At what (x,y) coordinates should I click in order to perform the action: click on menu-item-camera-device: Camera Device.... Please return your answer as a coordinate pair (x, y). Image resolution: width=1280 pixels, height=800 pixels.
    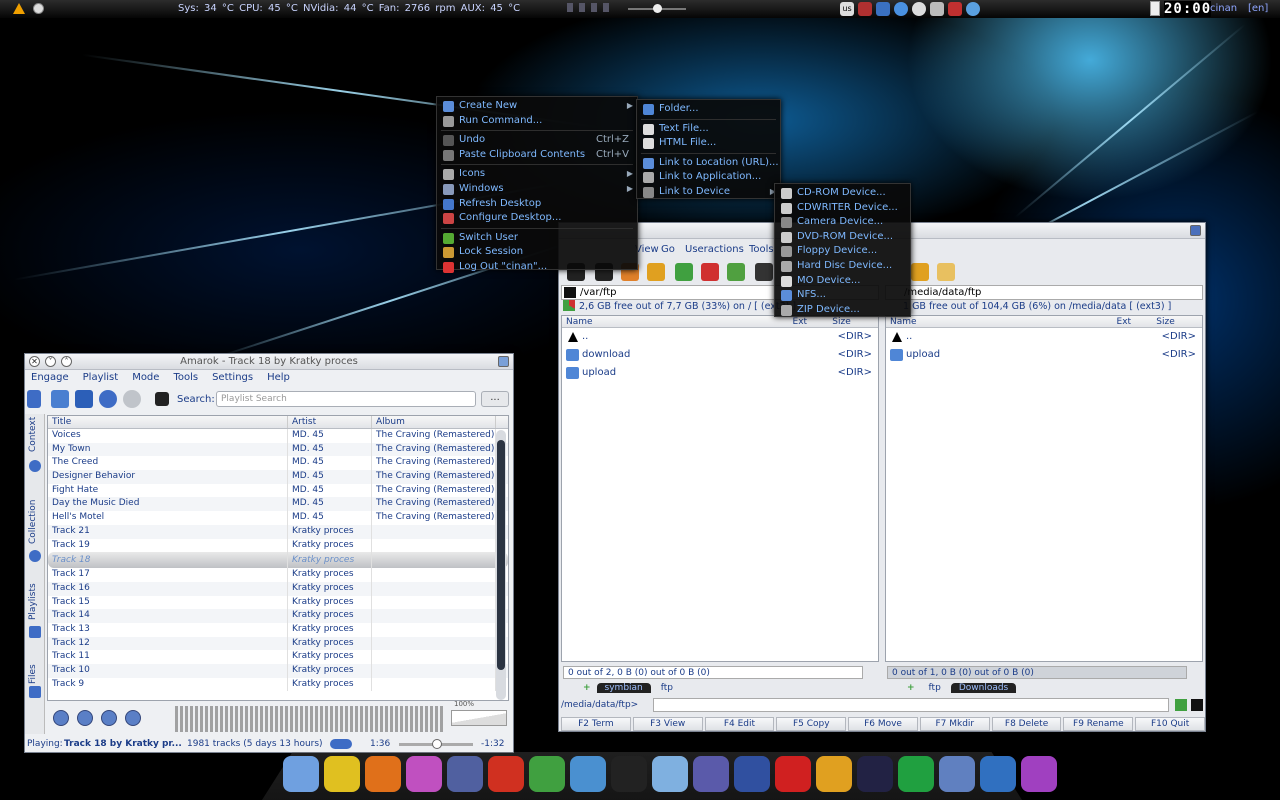
    Looking at the image, I should click on (842, 222).